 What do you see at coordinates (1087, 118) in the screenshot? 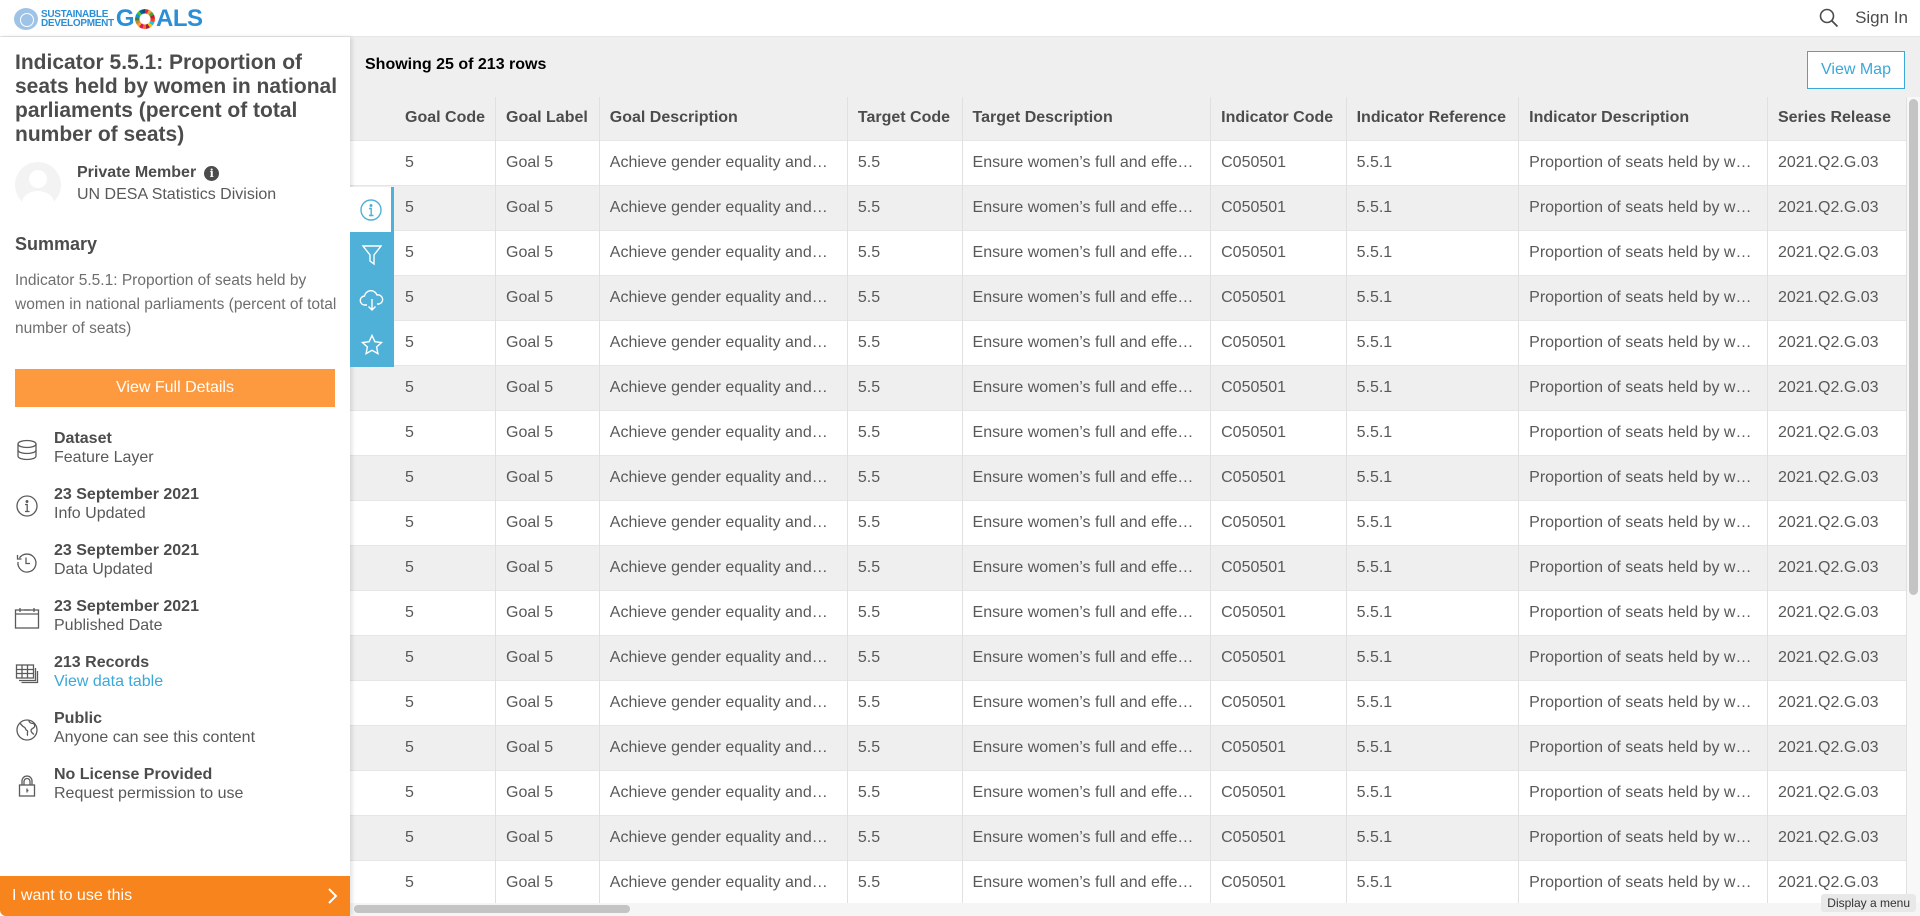
I see `column-header: Target Description` at bounding box center [1087, 118].